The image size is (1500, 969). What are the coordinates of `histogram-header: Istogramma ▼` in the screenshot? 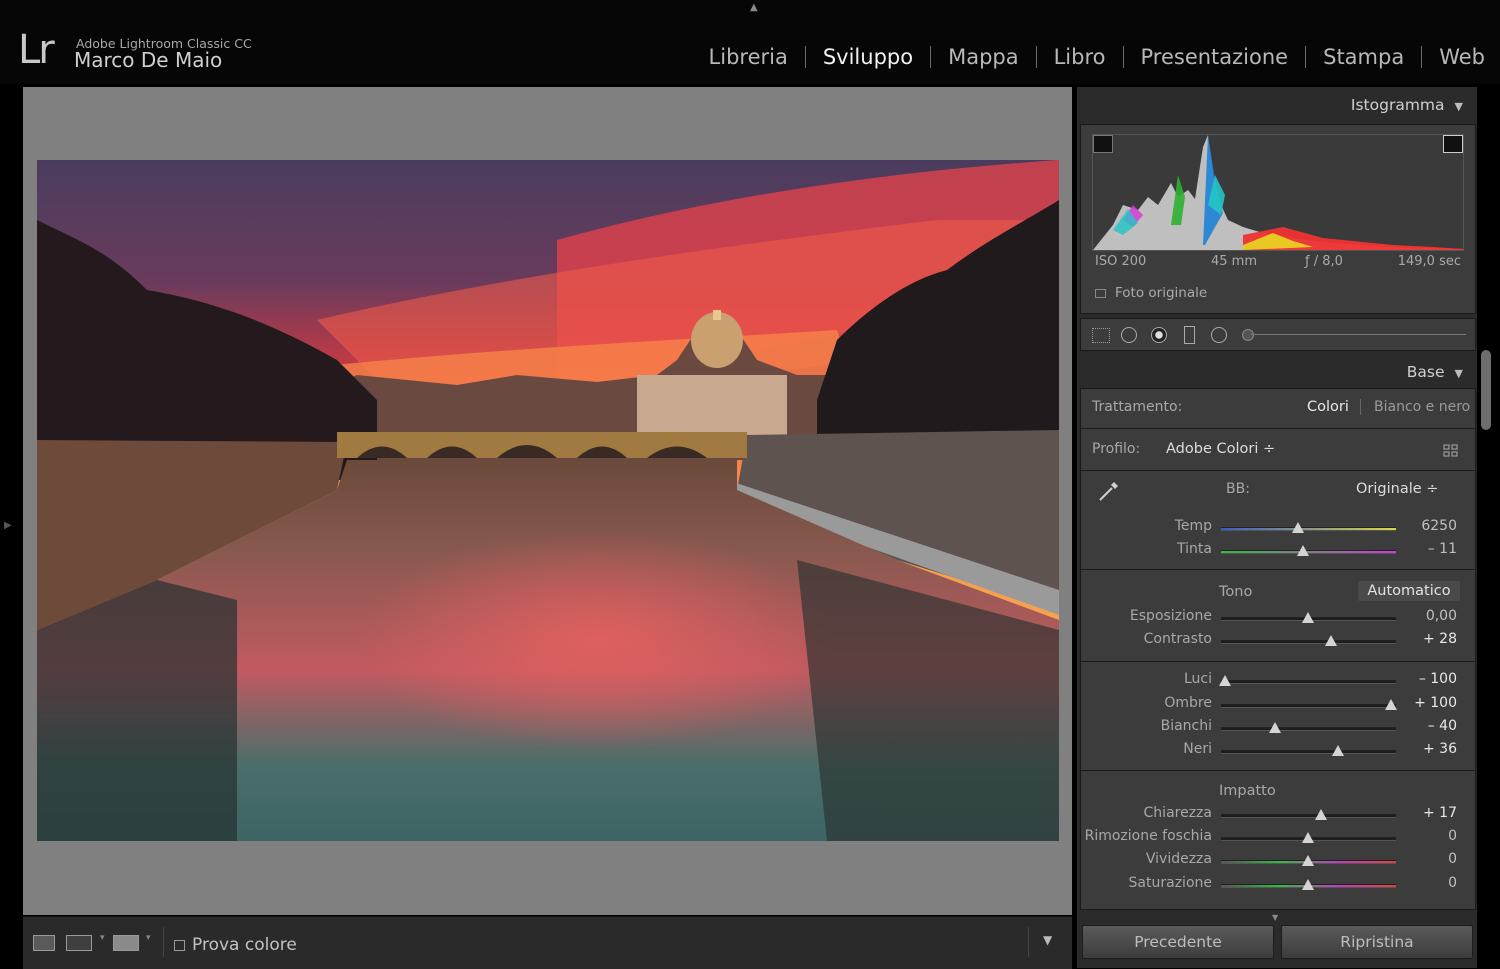 It's located at (1407, 105).